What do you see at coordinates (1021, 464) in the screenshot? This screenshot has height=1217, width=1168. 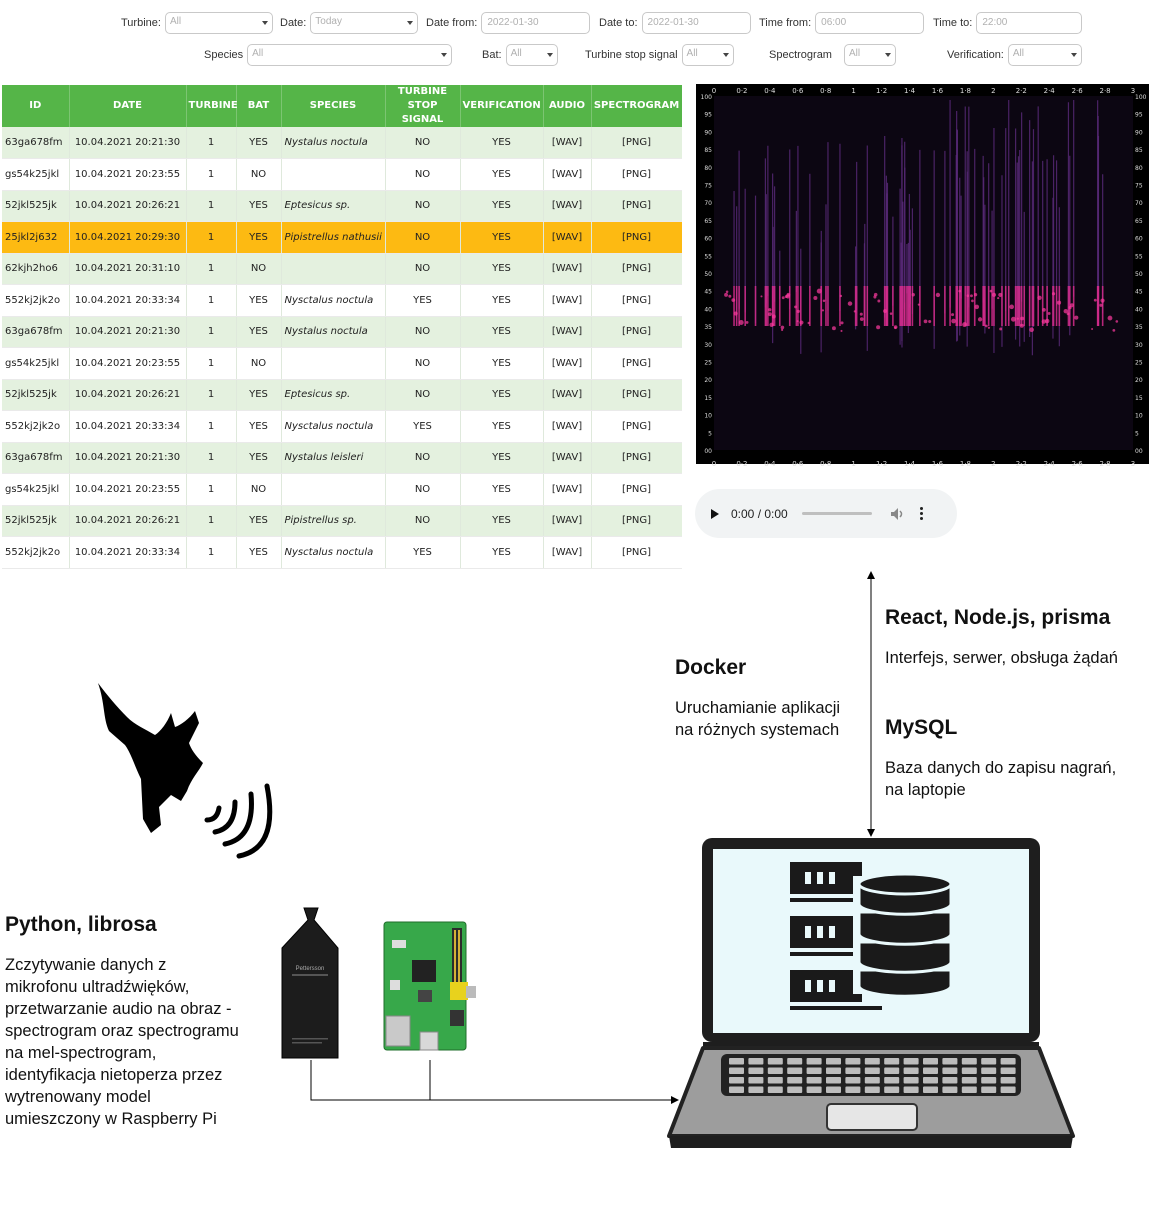 I see `x-tick-label: 2·2` at bounding box center [1021, 464].